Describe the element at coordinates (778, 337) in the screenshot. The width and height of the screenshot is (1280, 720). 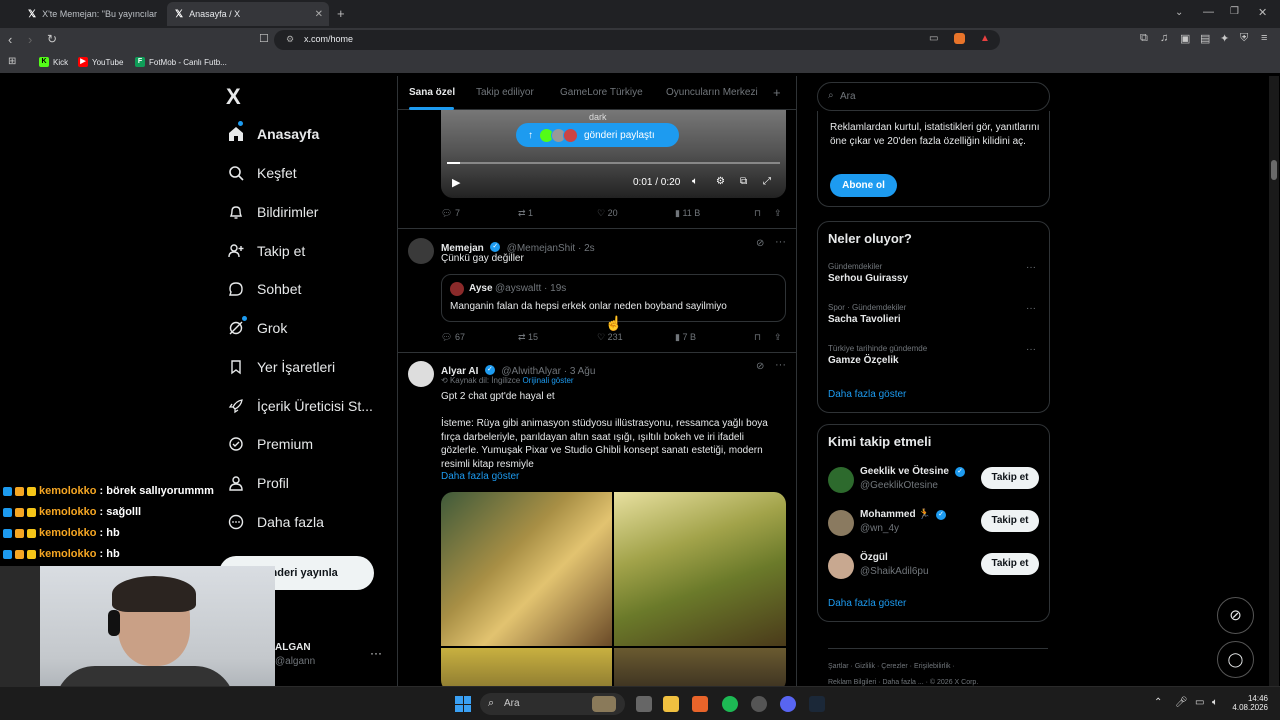
I see `share-icon: ⇪` at that location.